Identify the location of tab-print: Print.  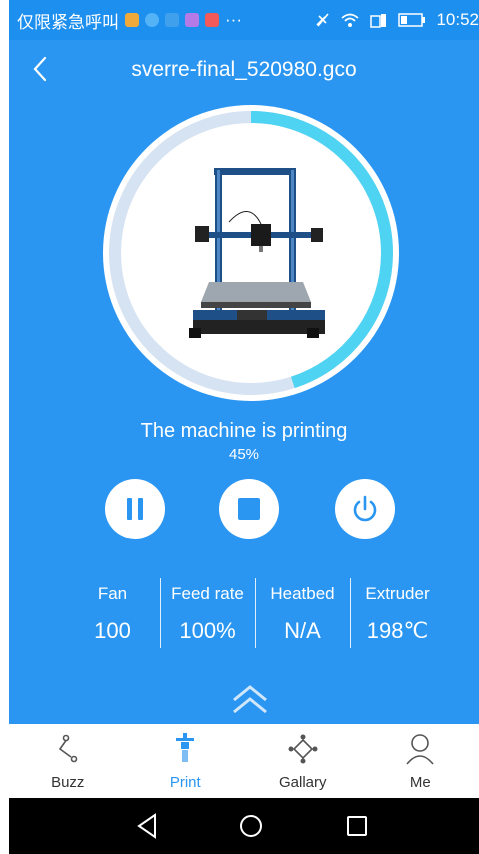
(186, 761).